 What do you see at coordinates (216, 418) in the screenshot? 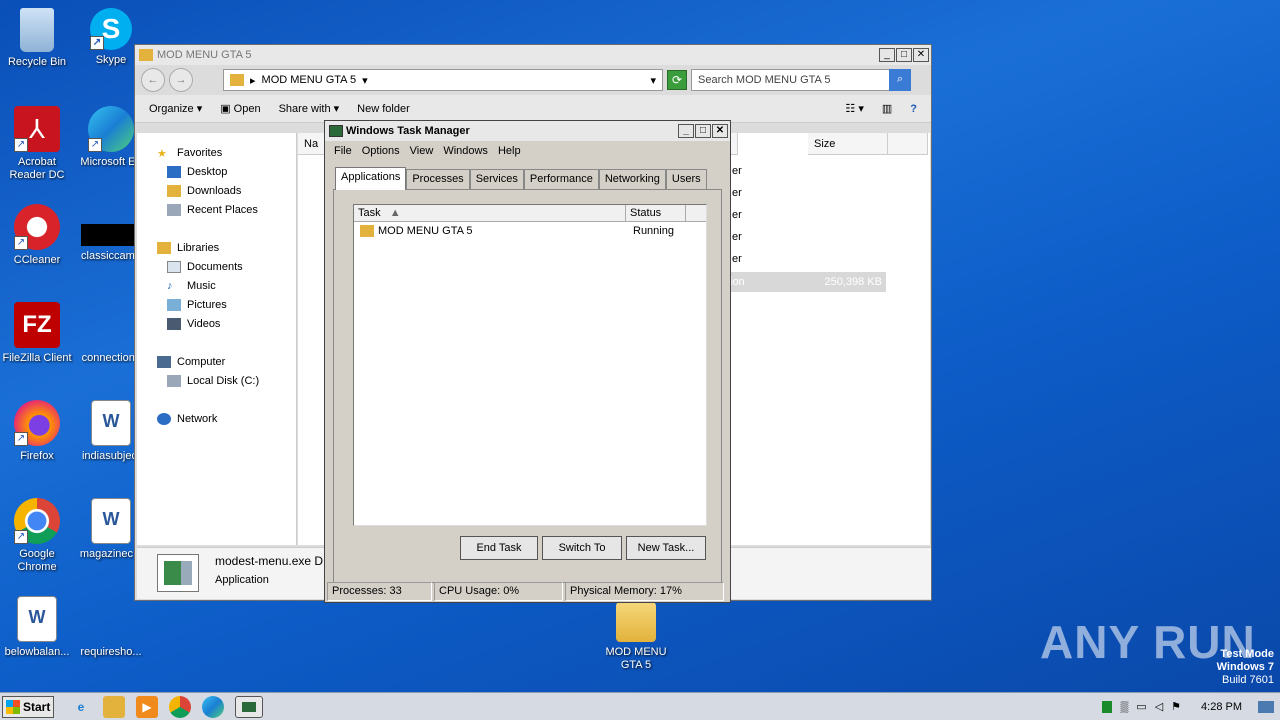
I see `nav-network: Network` at bounding box center [216, 418].